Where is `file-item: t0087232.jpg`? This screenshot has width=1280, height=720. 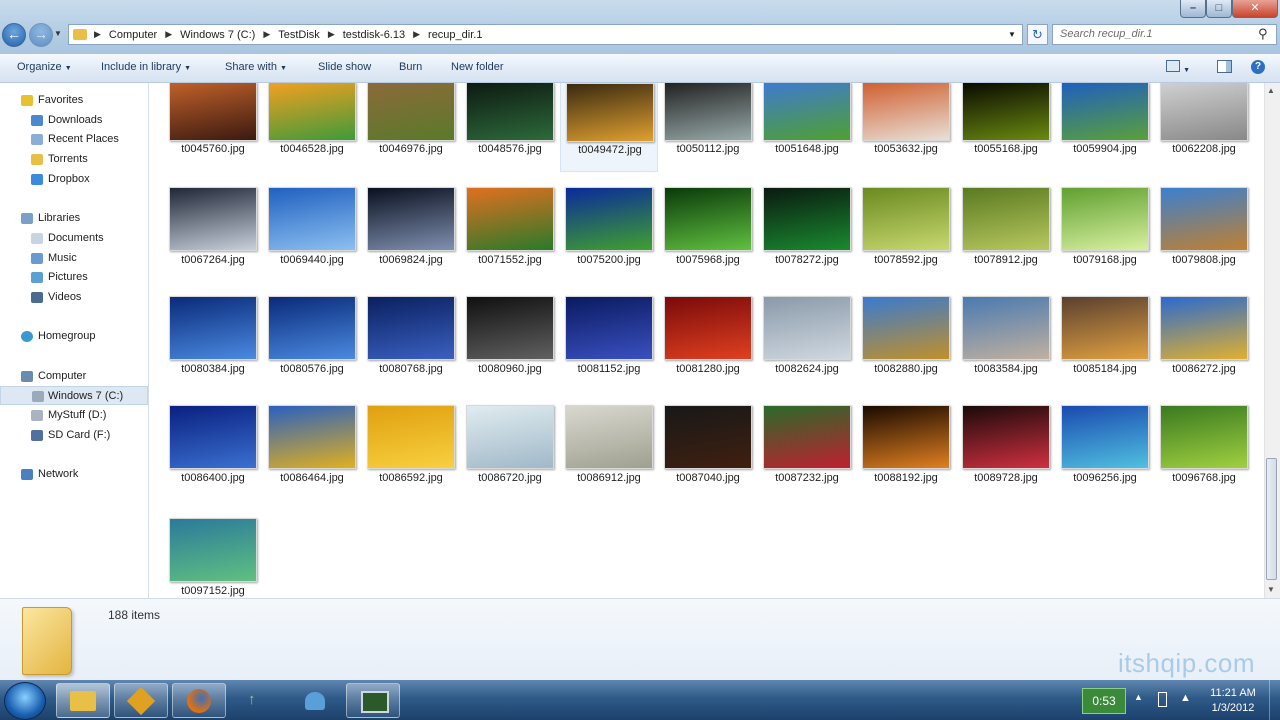
file-item: t0087232.jpg is located at coordinates (807, 450).